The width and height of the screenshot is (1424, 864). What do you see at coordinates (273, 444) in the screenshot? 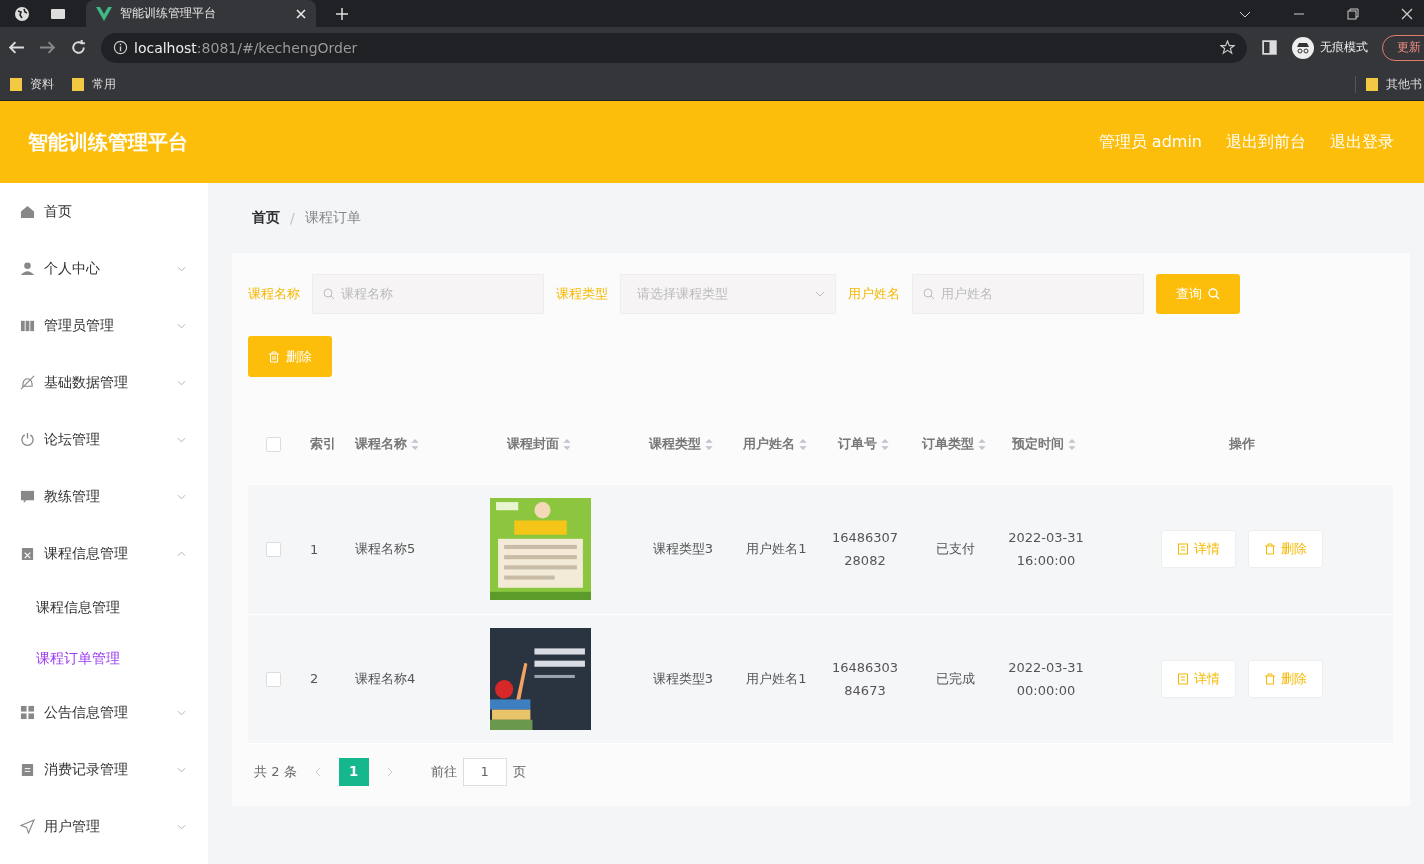
I see `select-all-checkbox` at bounding box center [273, 444].